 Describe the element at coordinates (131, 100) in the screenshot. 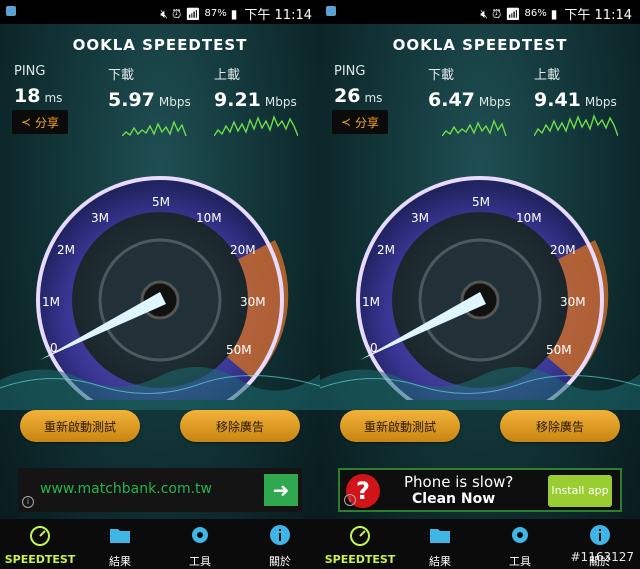

I see `download-value: 5.97` at that location.